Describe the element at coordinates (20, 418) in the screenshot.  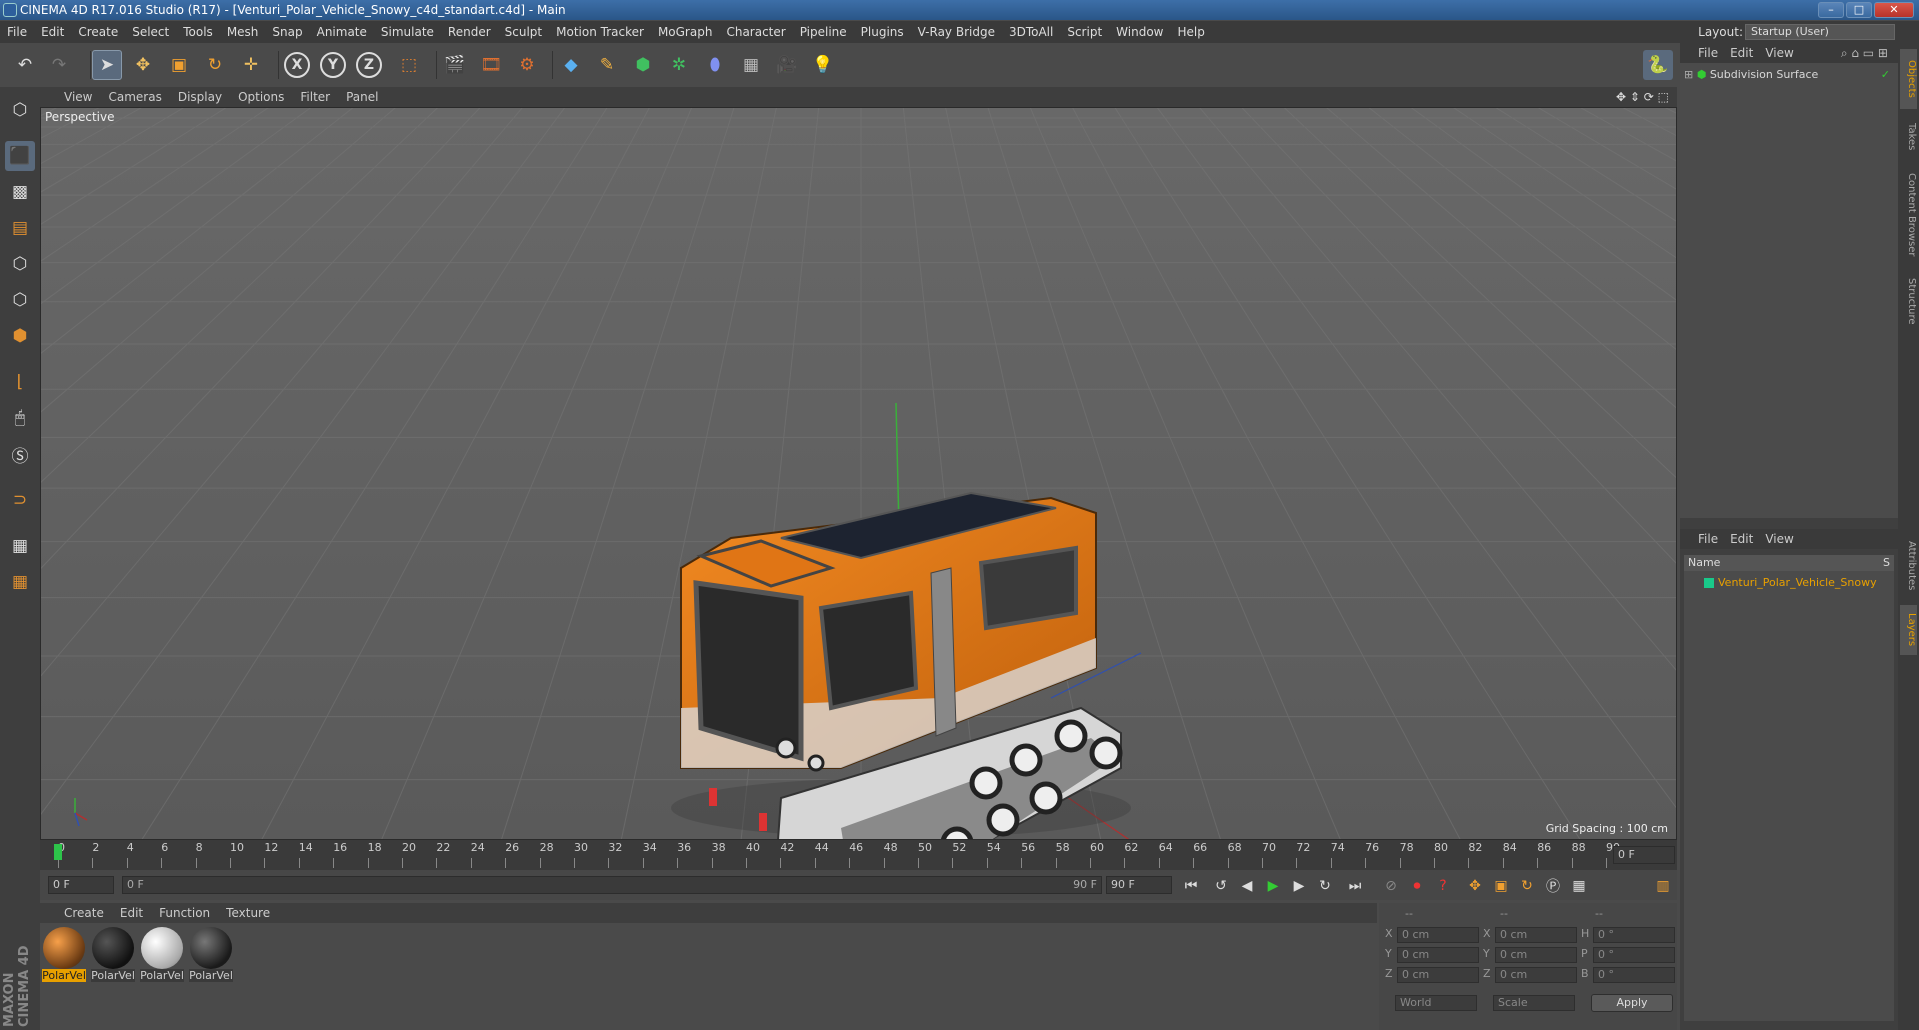
I see `tweak-mode-icon: 🖱` at that location.